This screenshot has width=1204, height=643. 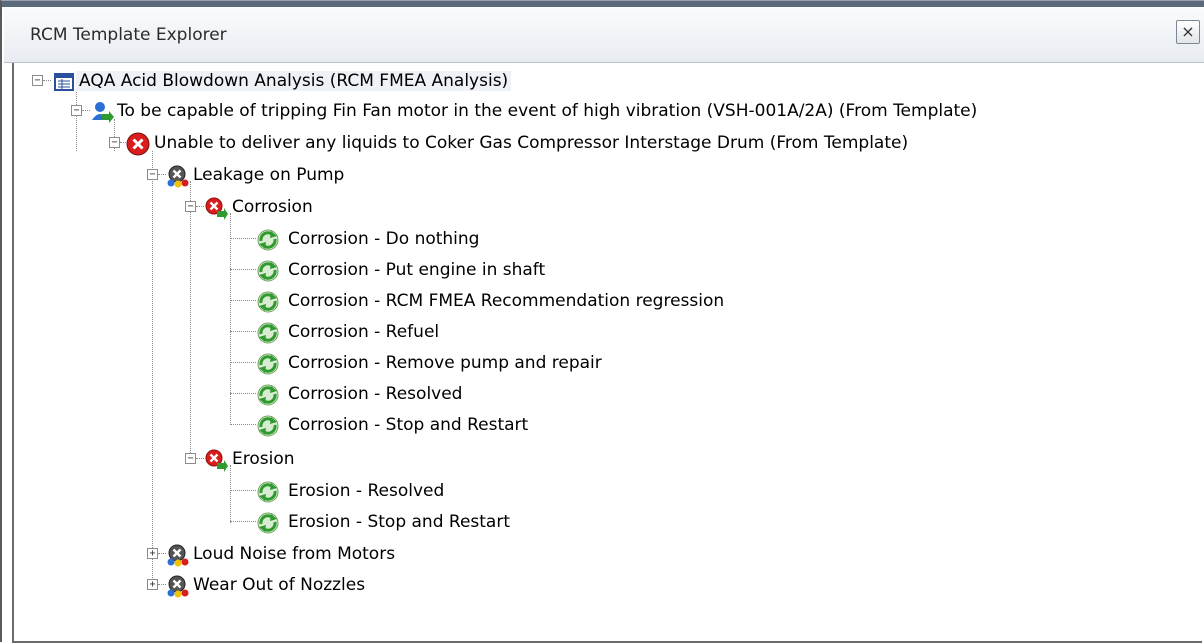 I want to click on tree-node-cause: − Erosion, so click(x=214, y=460).